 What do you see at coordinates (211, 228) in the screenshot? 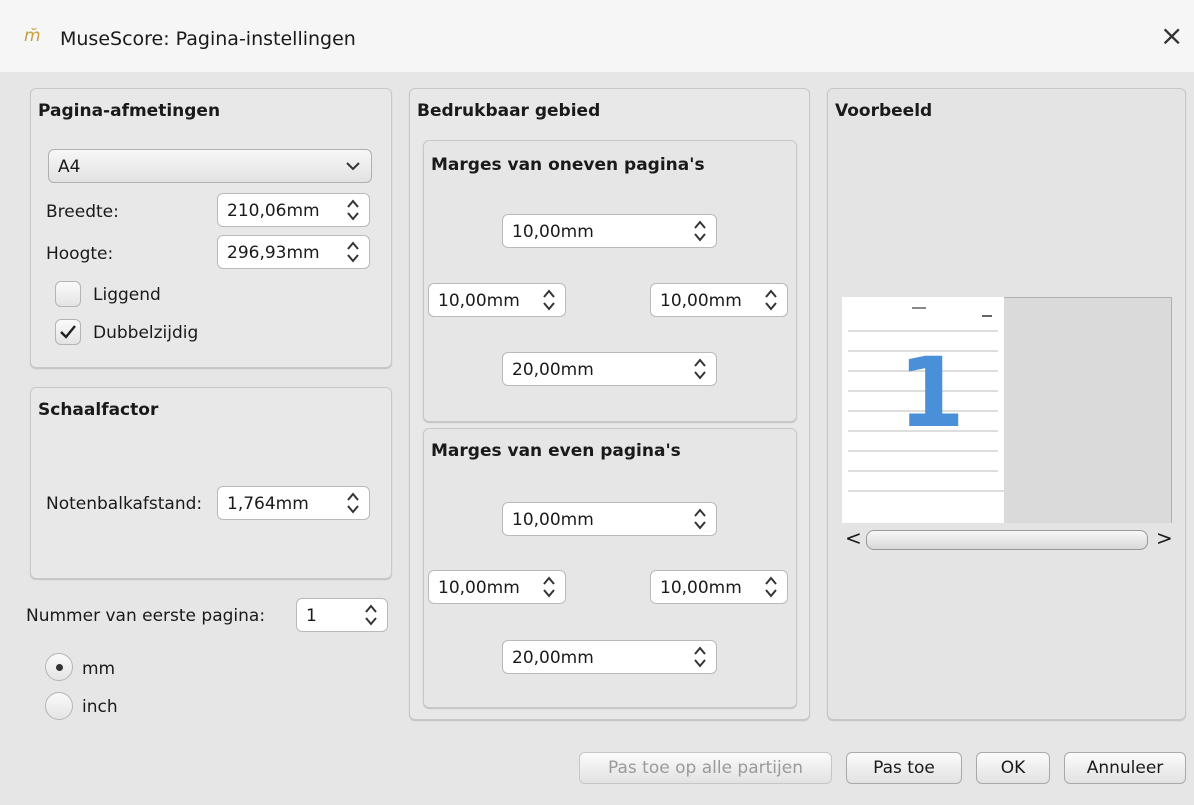
I see `page-size-group: Pagina-afmetingen` at bounding box center [211, 228].